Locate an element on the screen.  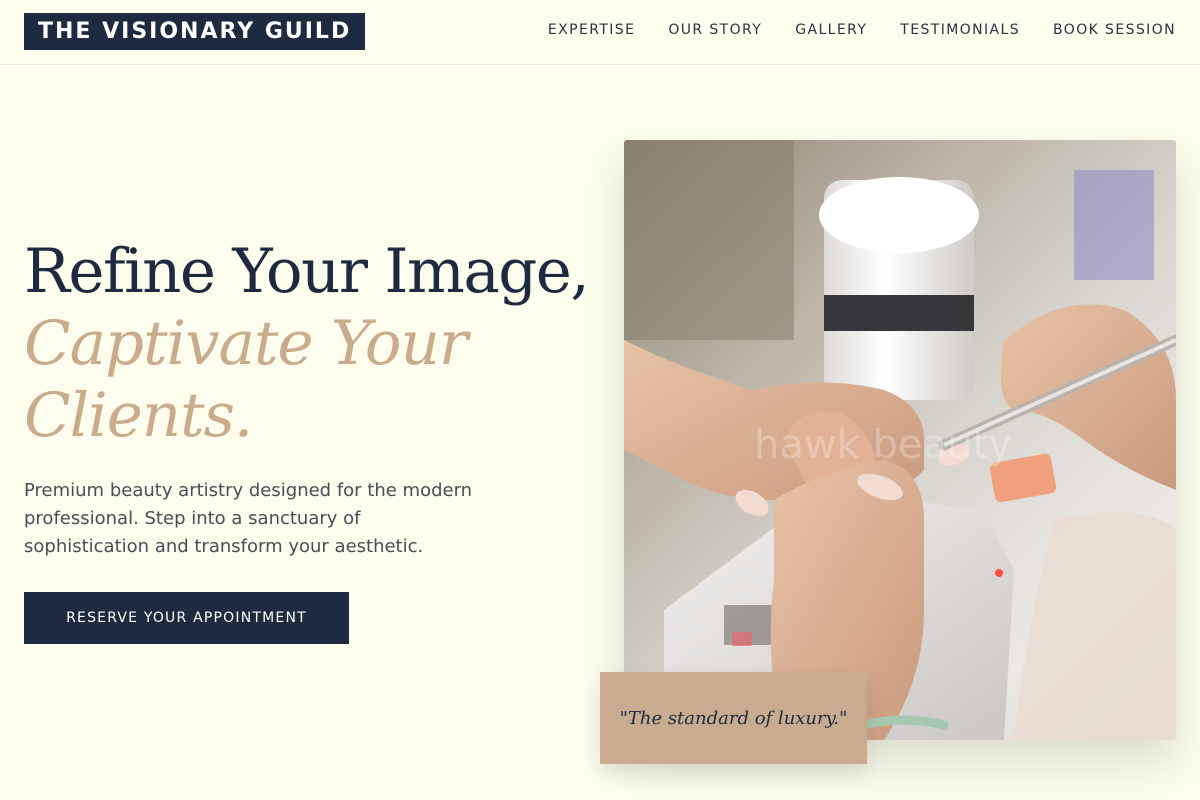
nav-link-expertise: EXPERTISE is located at coordinates (591, 30).